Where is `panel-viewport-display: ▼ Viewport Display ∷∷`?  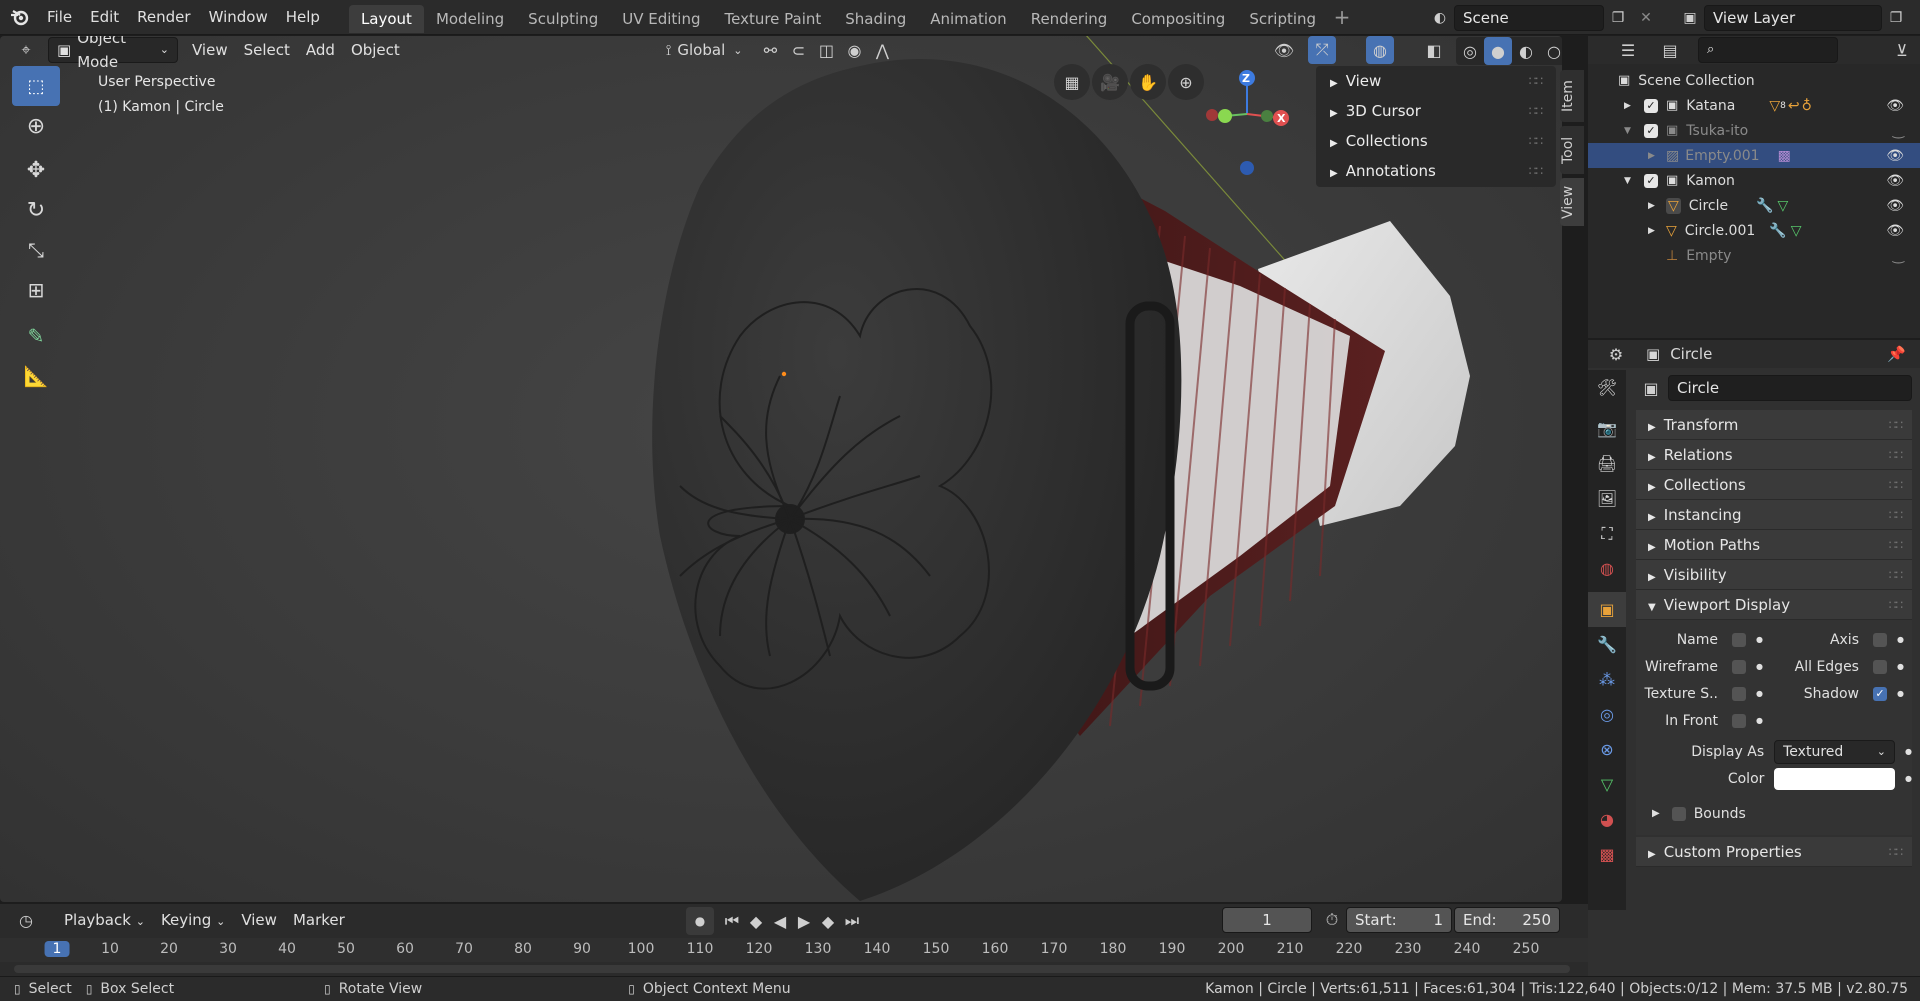
panel-viewport-display: ▼ Viewport Display ∷∷ is located at coordinates (1774, 605).